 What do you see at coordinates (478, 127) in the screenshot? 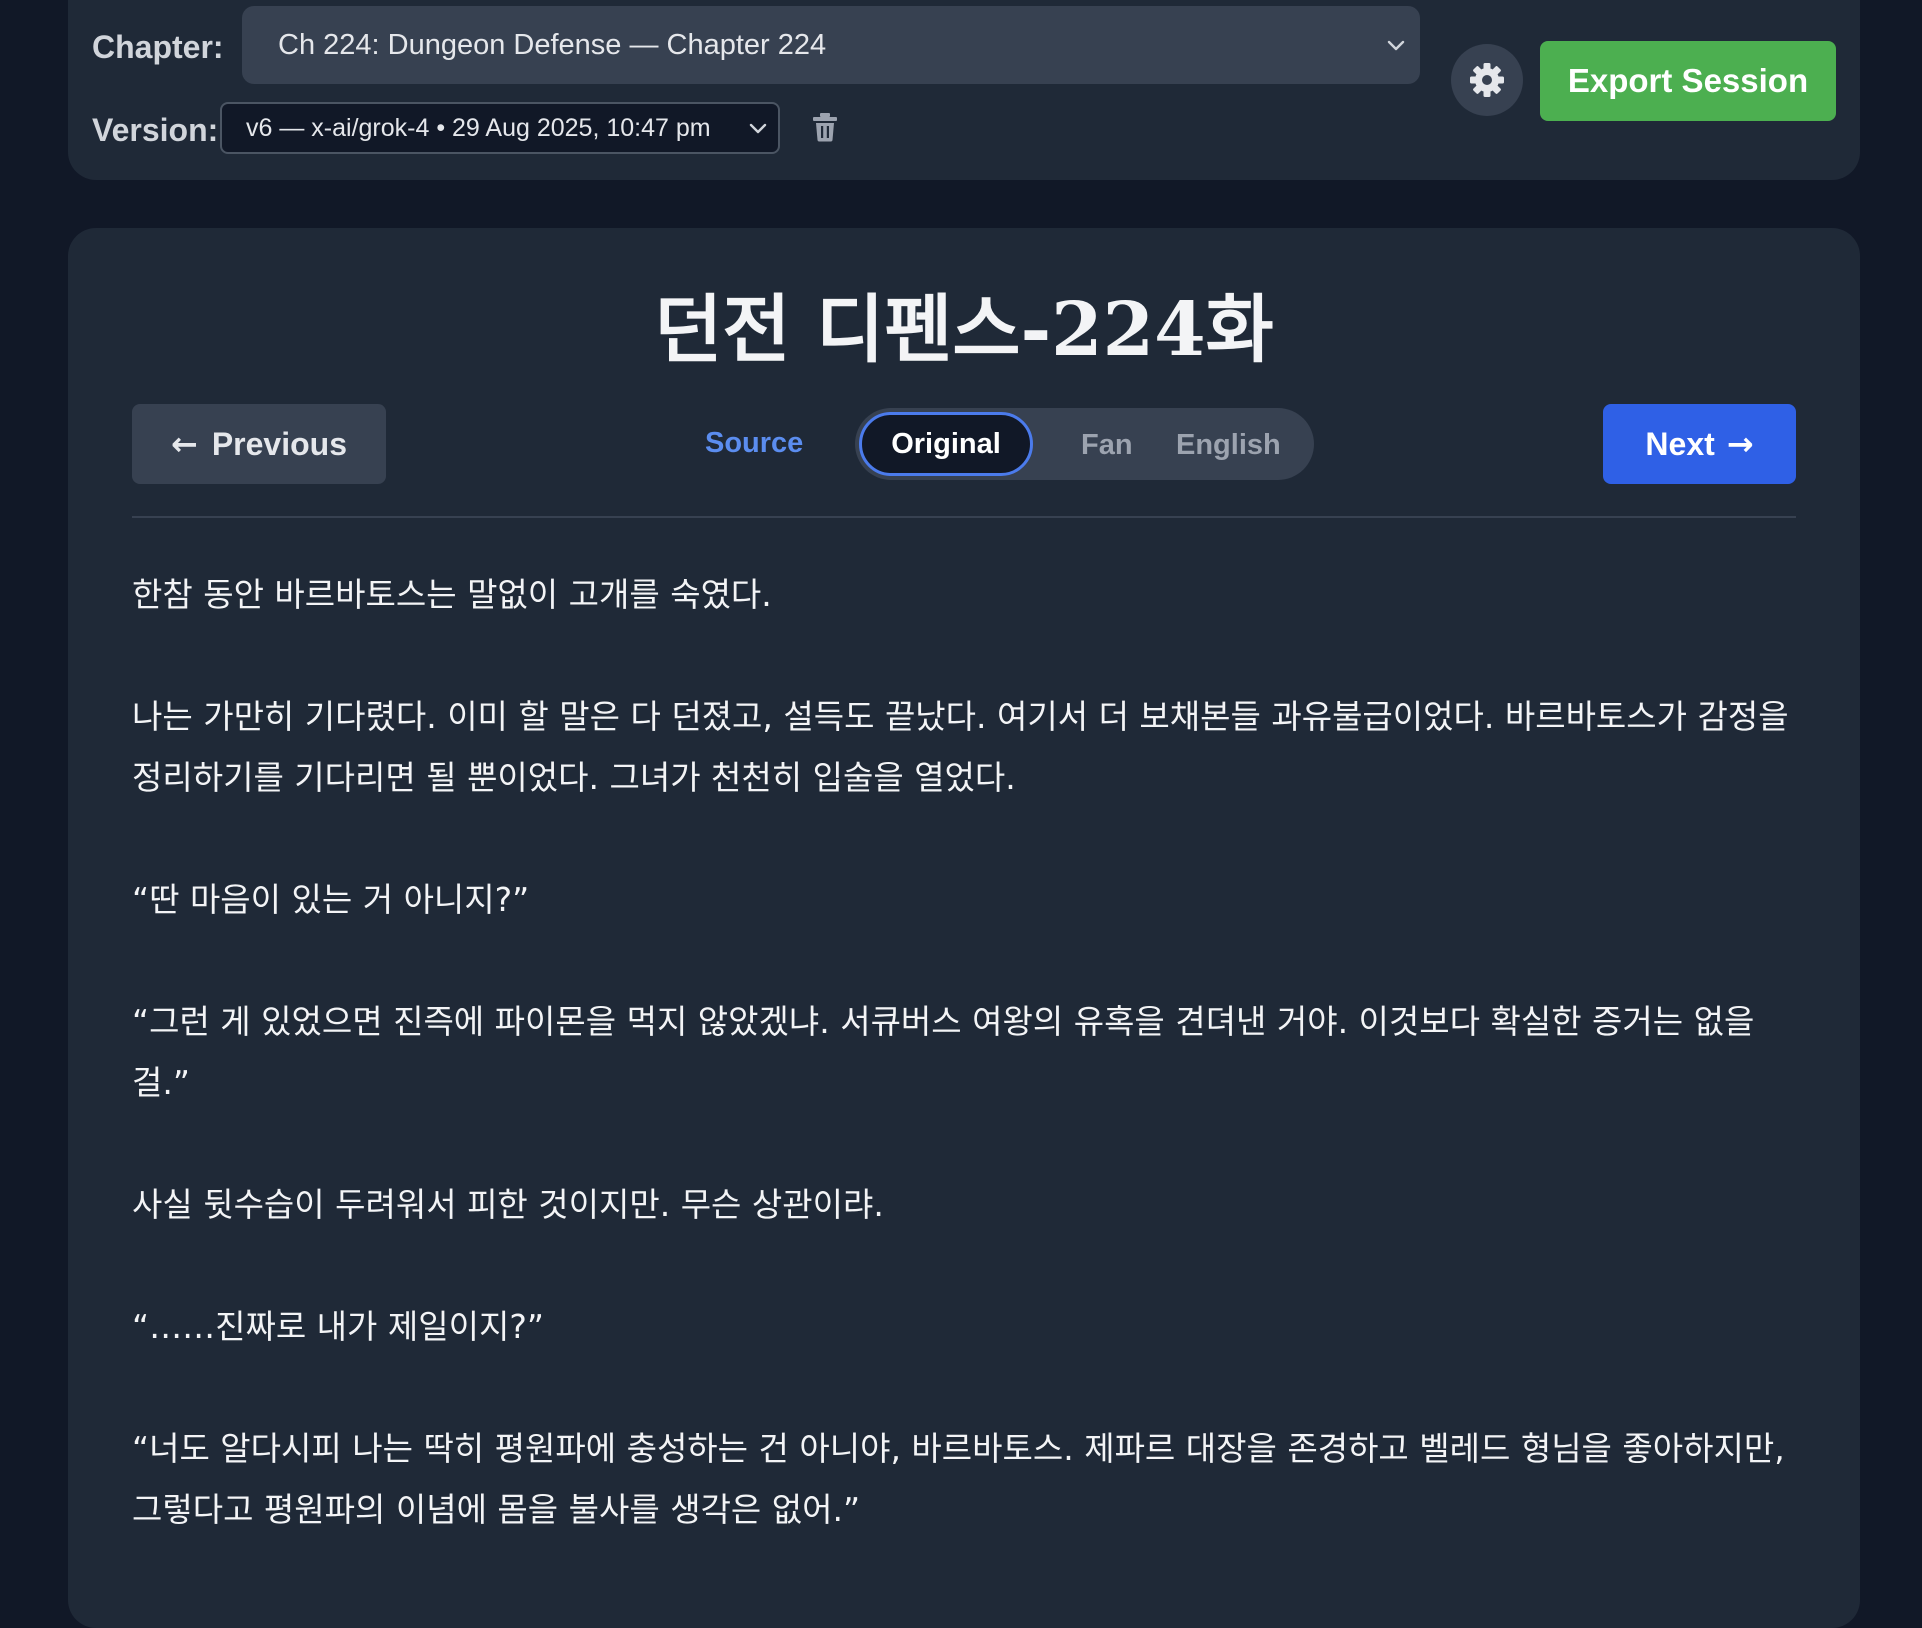
I see `version-select-value: v6 — x-ai/grok-4 • 29 Aug 2025, 10:47 pm` at bounding box center [478, 127].